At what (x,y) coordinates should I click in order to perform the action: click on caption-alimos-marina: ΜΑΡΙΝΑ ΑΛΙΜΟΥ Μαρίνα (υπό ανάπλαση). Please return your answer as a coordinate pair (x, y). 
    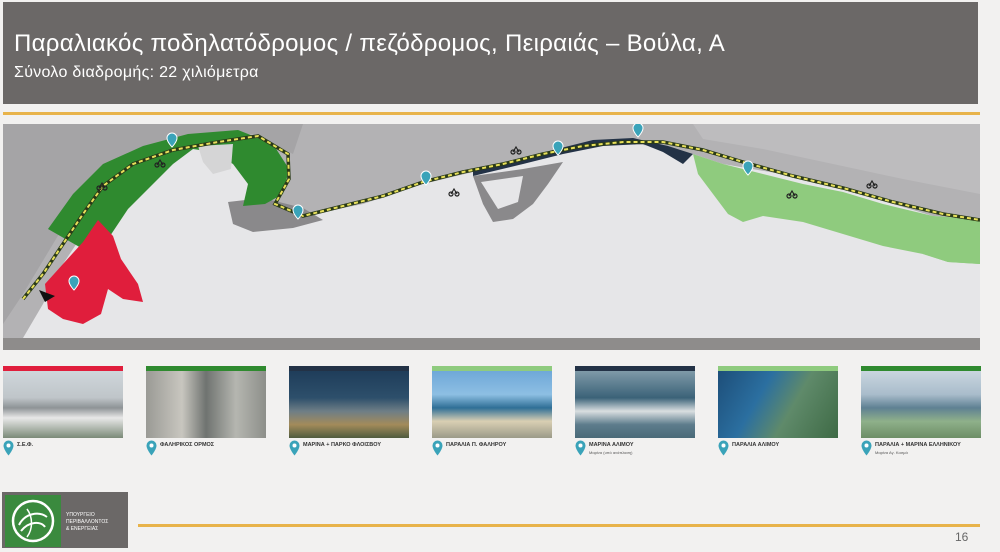
    Looking at the image, I should click on (637, 452).